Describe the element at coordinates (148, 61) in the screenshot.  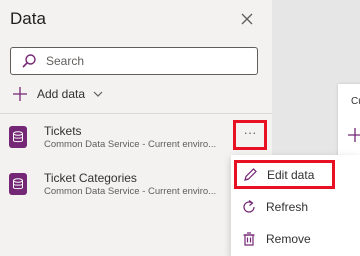
I see `search-input` at that location.